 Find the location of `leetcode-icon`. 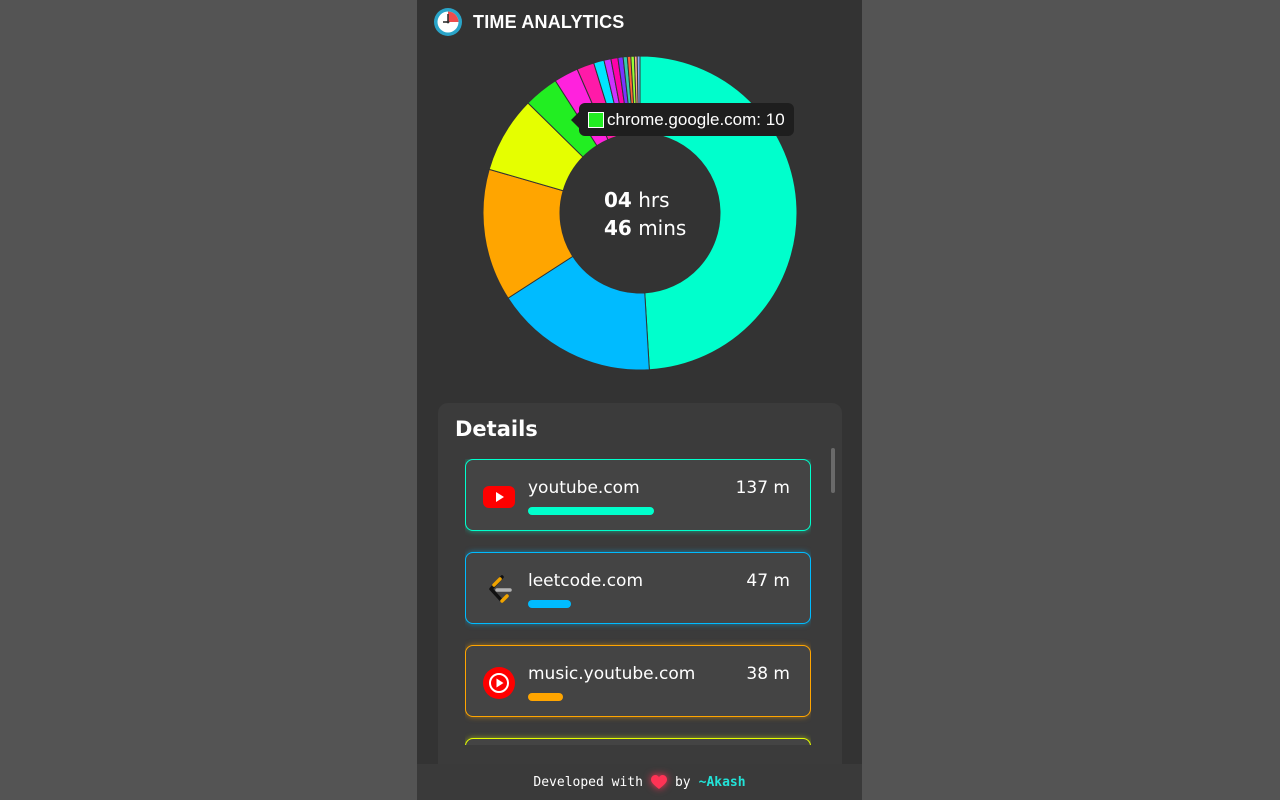

leetcode-icon is located at coordinates (500, 589).